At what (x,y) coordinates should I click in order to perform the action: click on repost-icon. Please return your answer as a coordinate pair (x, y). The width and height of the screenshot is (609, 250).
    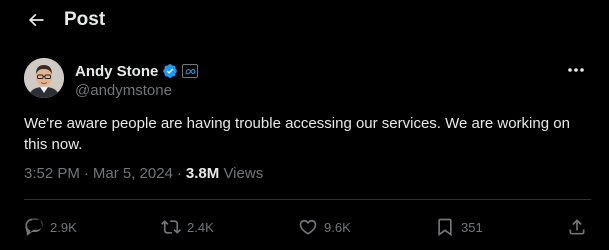
    Looking at the image, I should click on (171, 227).